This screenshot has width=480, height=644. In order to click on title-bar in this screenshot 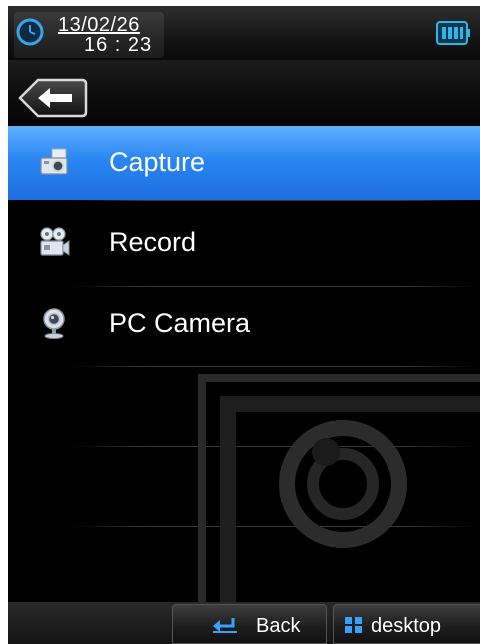, I will do `click(244, 92)`.